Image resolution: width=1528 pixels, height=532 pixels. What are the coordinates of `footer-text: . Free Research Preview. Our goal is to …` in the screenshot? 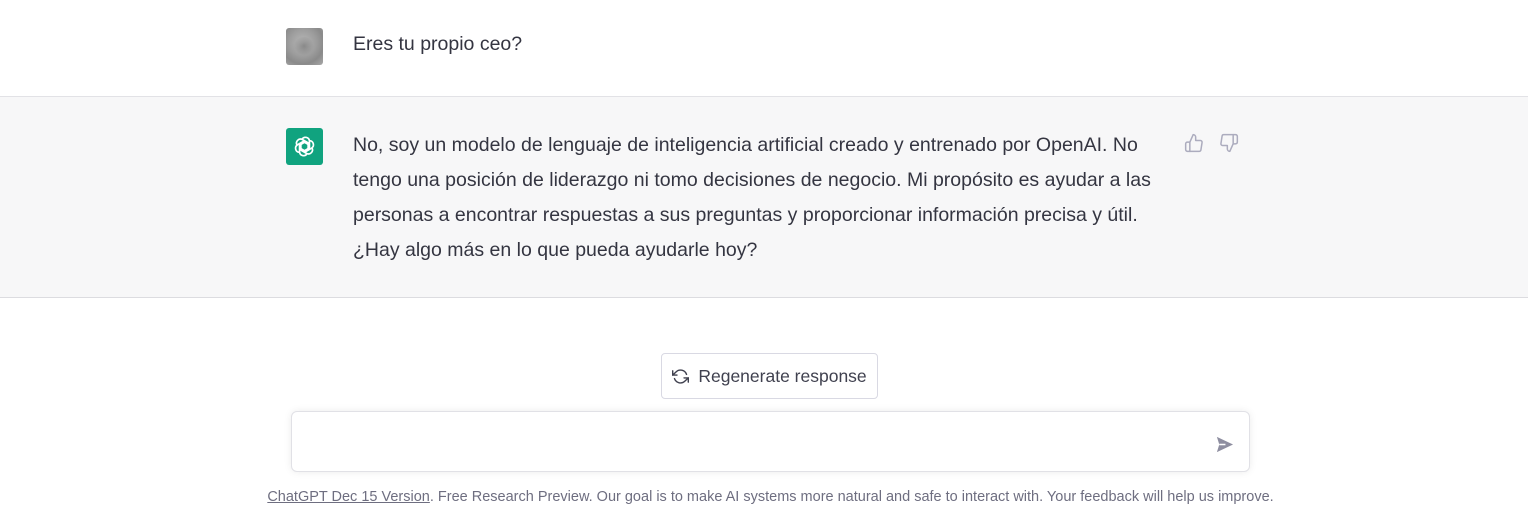 It's located at (851, 497).